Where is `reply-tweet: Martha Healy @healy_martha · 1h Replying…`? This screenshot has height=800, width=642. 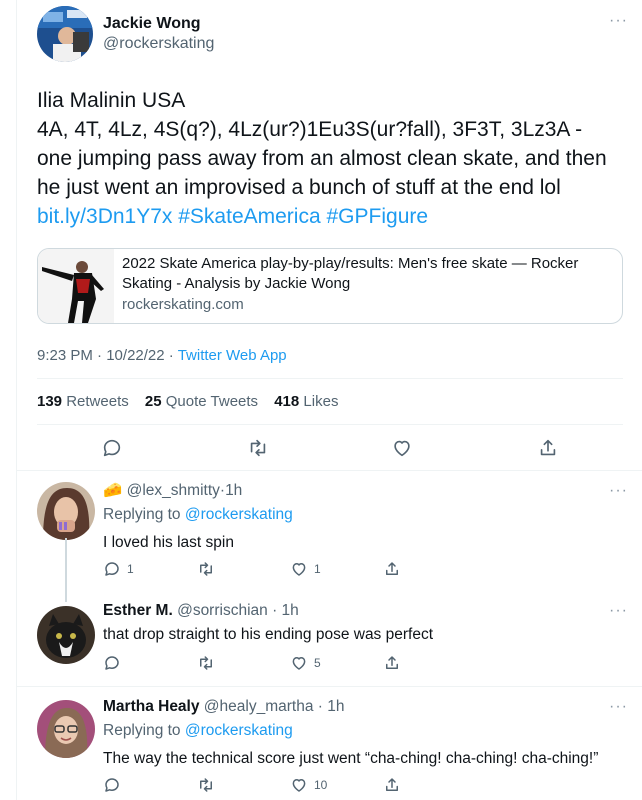 reply-tweet: Martha Healy @healy_martha · 1h Replying… is located at coordinates (329, 743).